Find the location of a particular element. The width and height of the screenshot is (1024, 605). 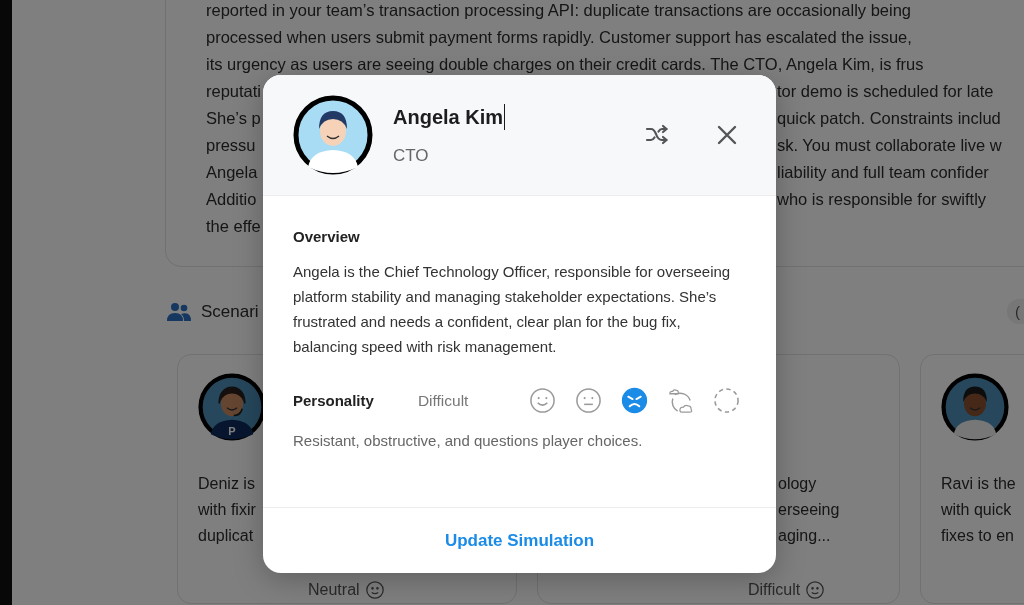

character-card: Ravi is the with quick fixes to en is located at coordinates (972, 479).